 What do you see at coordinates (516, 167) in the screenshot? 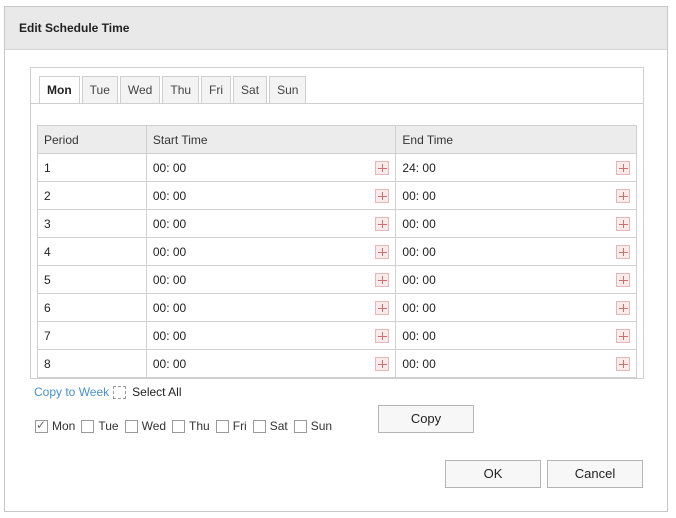
I see `end-time-cell: 24: 00` at bounding box center [516, 167].